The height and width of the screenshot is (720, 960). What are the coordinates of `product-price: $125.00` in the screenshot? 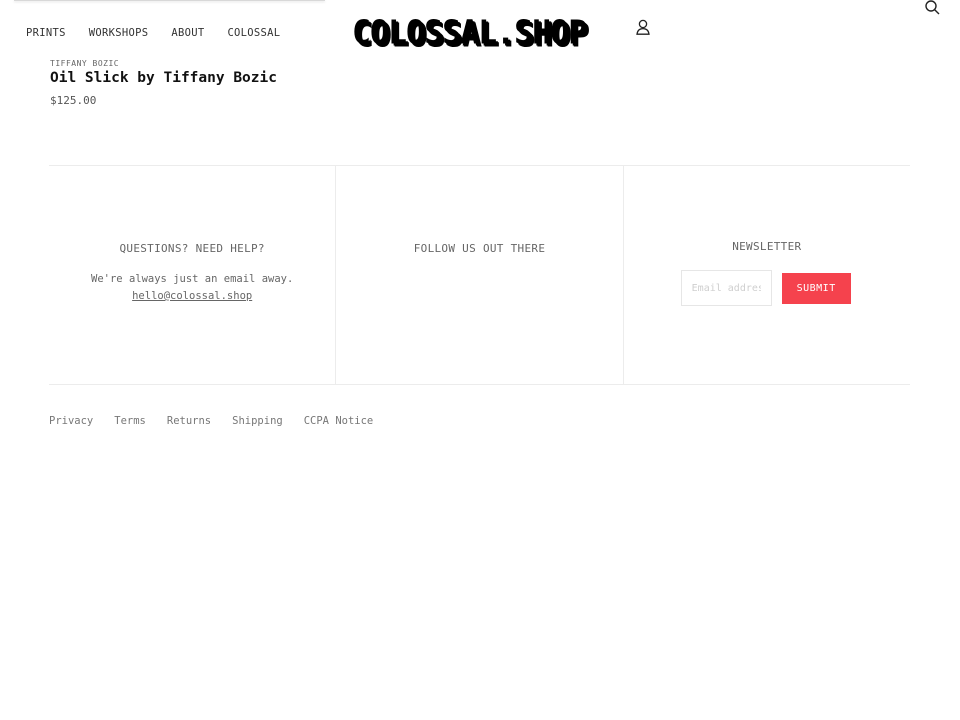 It's located at (73, 100).